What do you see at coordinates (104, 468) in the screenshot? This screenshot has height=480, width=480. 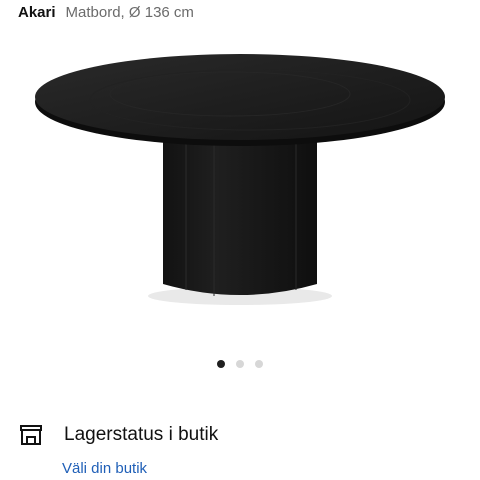 I see `choose-store-link: Väli din butik` at bounding box center [104, 468].